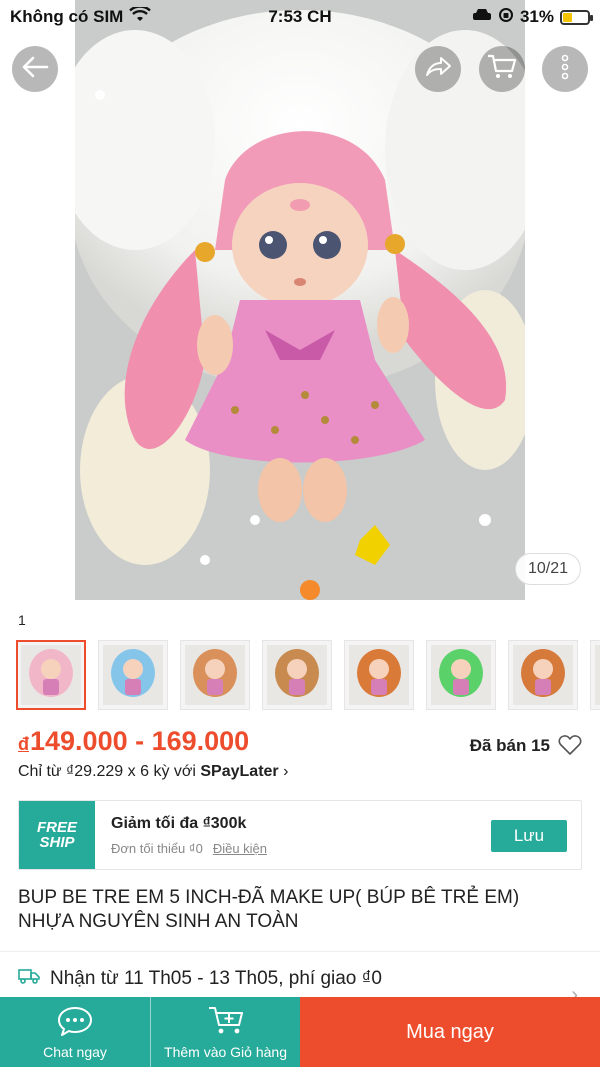 The width and height of the screenshot is (600, 1067). I want to click on shipping-text: Nhận từ 11 Th05 - 13 Th05, phí giao ₫0, so click(216, 978).